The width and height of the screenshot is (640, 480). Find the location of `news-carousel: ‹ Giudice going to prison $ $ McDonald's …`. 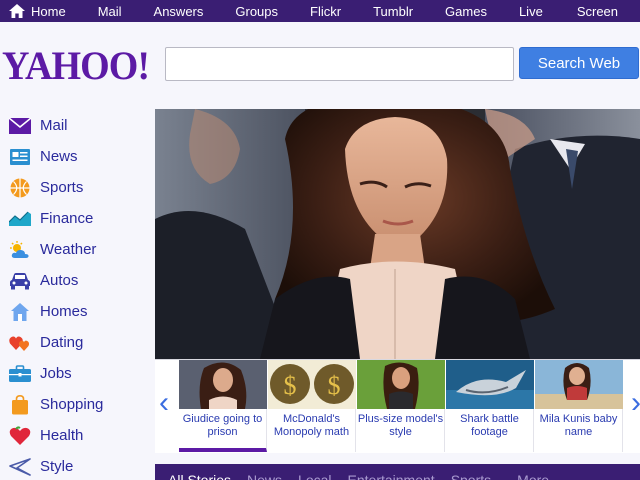

news-carousel: ‹ Giudice going to prison $ $ McDonald's … is located at coordinates (397, 406).